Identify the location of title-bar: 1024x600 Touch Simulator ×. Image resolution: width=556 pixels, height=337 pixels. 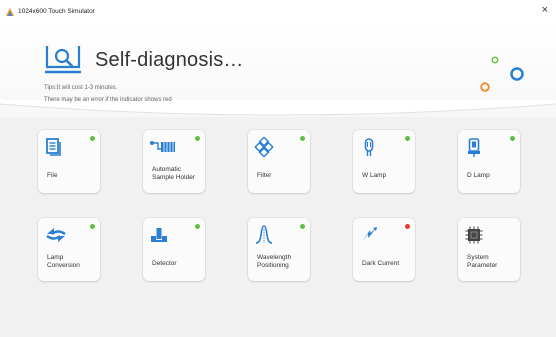
(278, 11).